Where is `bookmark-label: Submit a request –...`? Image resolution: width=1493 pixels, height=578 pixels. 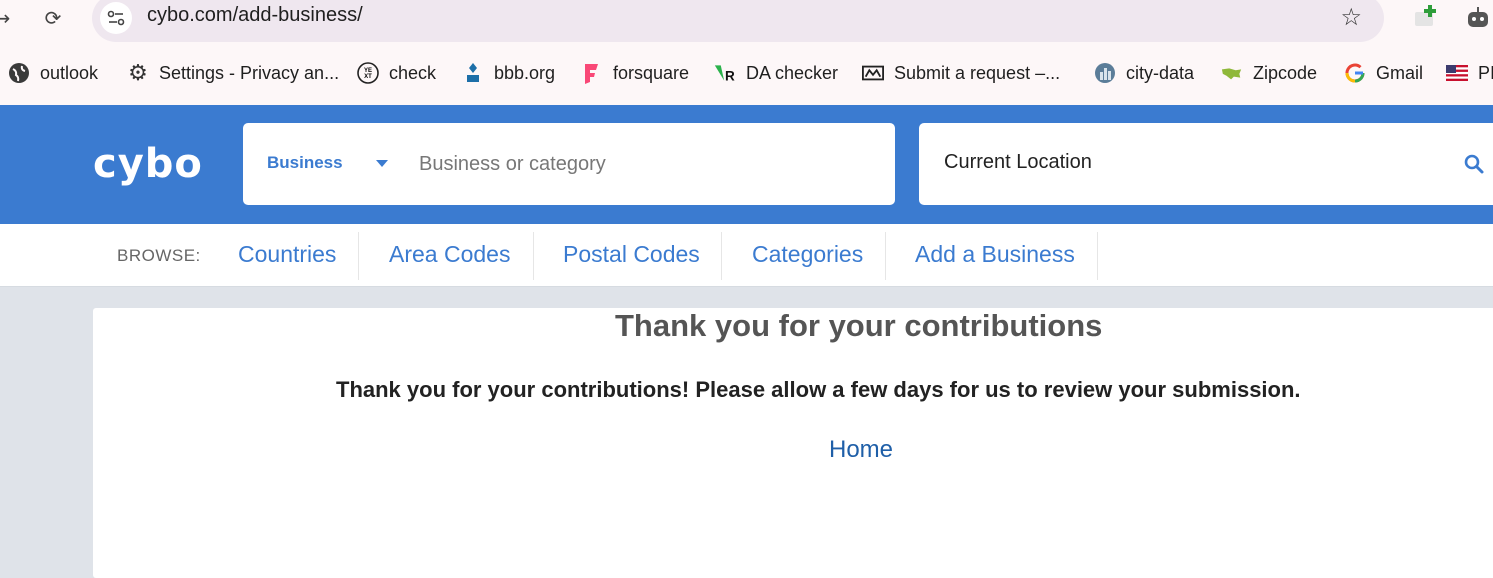
bookmark-label: Submit a request –... is located at coordinates (977, 72).